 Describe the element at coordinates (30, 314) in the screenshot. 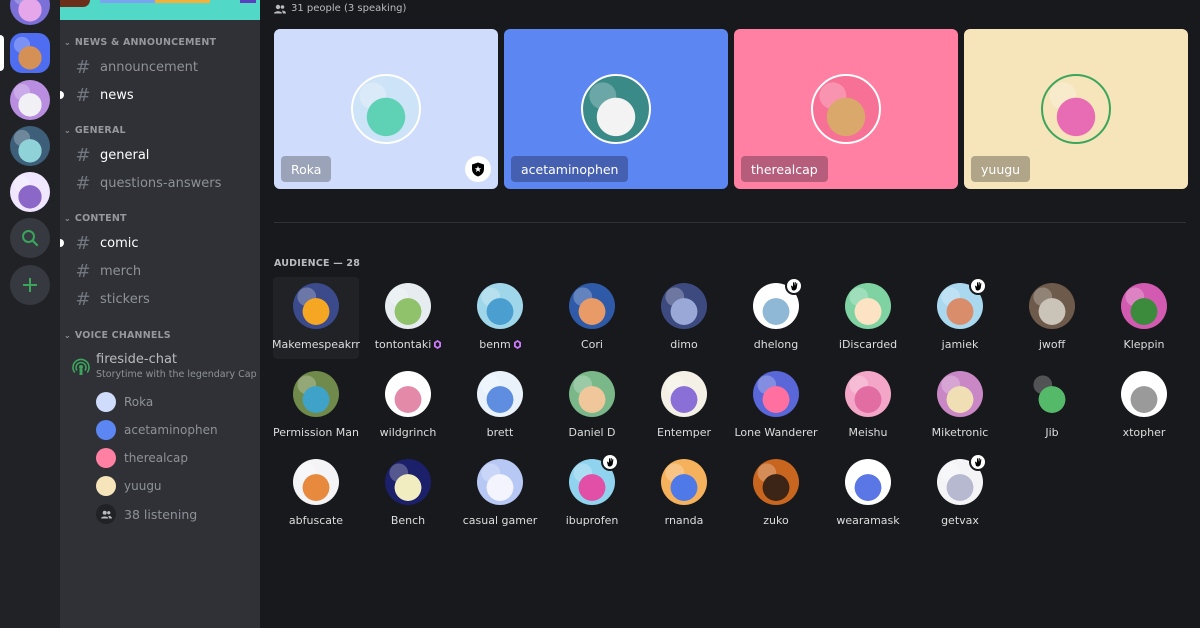

I see `server-rail` at that location.